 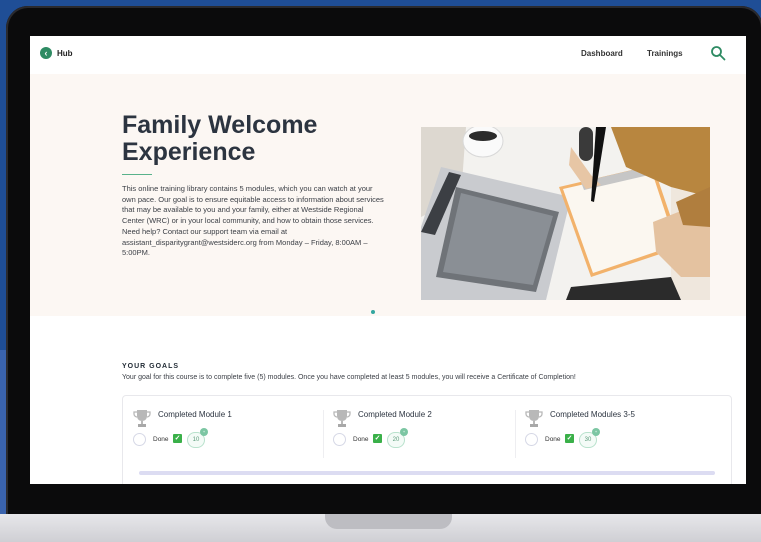 I want to click on hub-label: Hub, so click(x=65, y=53).